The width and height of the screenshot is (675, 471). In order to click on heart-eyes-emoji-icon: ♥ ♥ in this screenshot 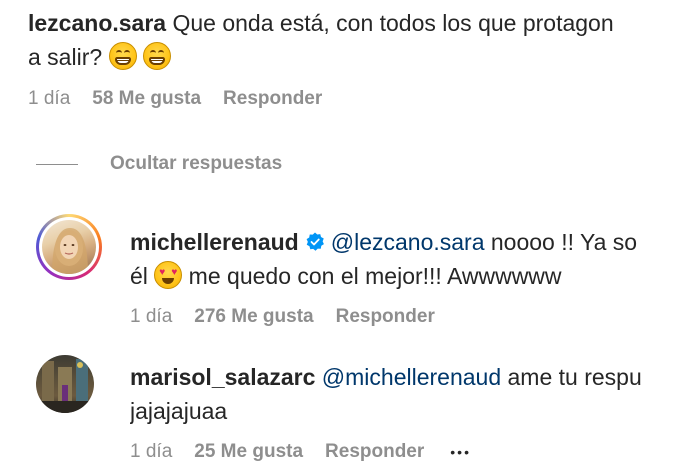, I will do `click(168, 275)`.